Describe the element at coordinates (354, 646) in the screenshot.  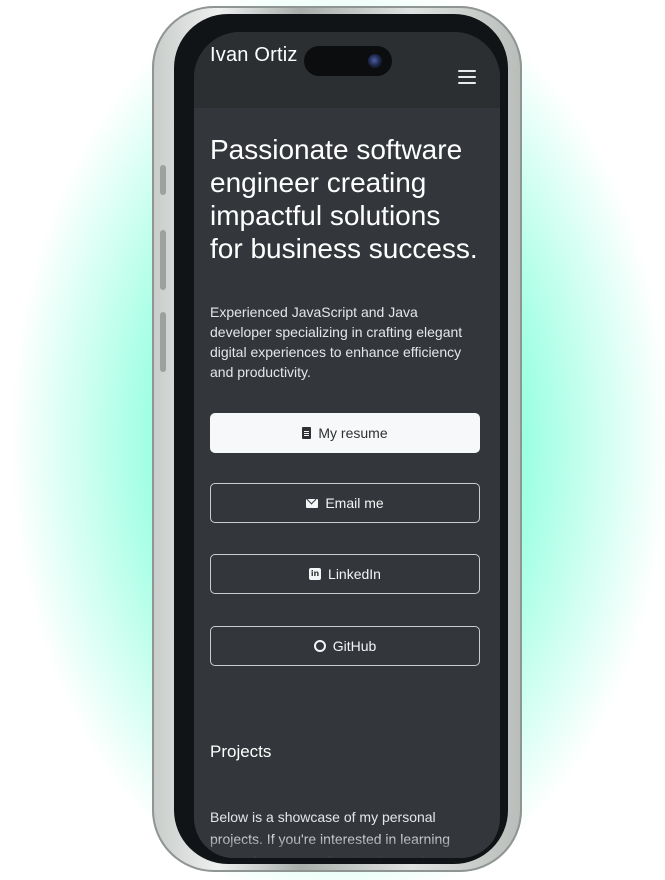
I see `github-button-label: GitHub` at that location.